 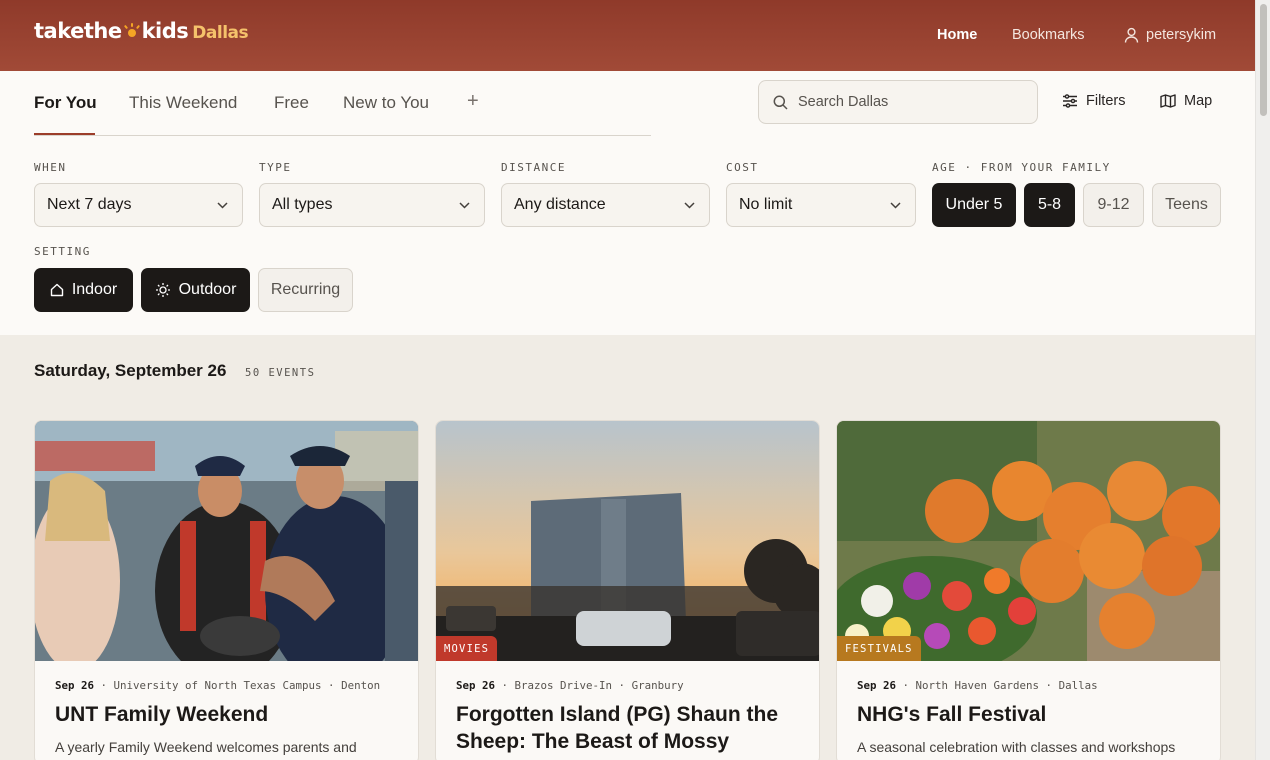 I want to click on active-tab-indicator, so click(x=64, y=134).